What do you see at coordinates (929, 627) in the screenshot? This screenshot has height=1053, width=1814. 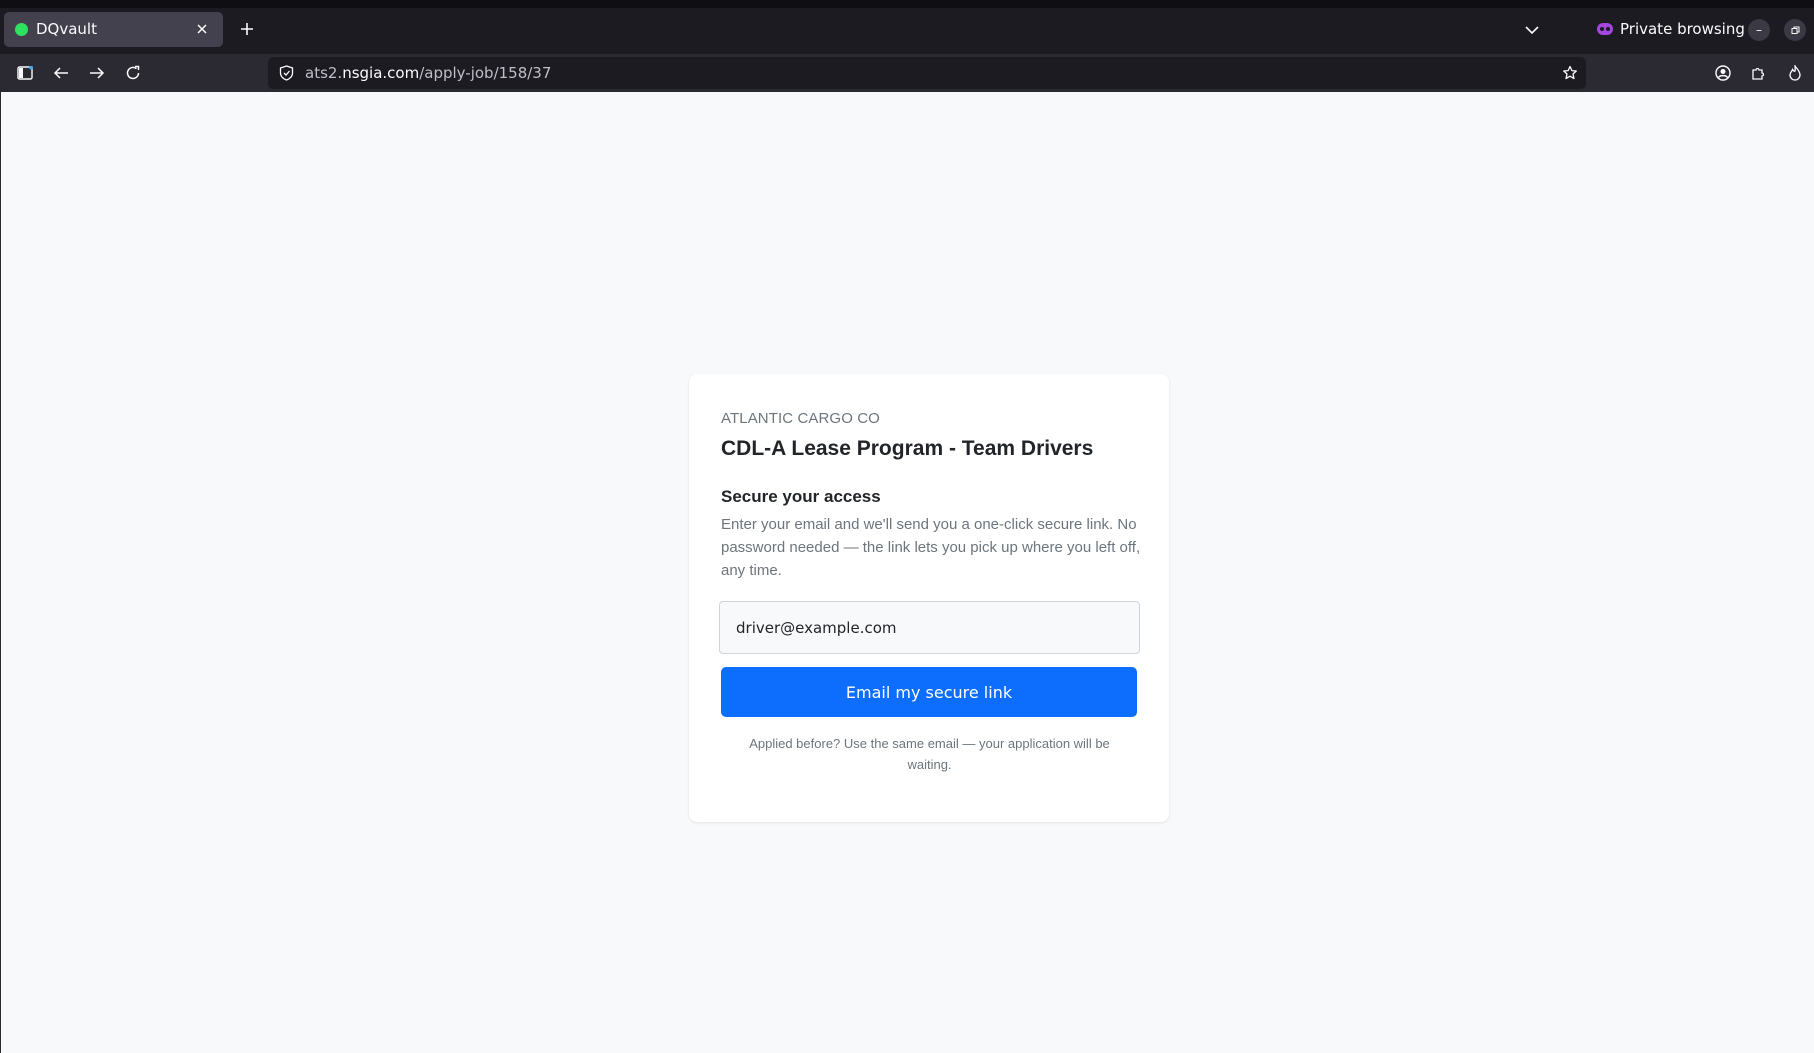 I see `email-input` at bounding box center [929, 627].